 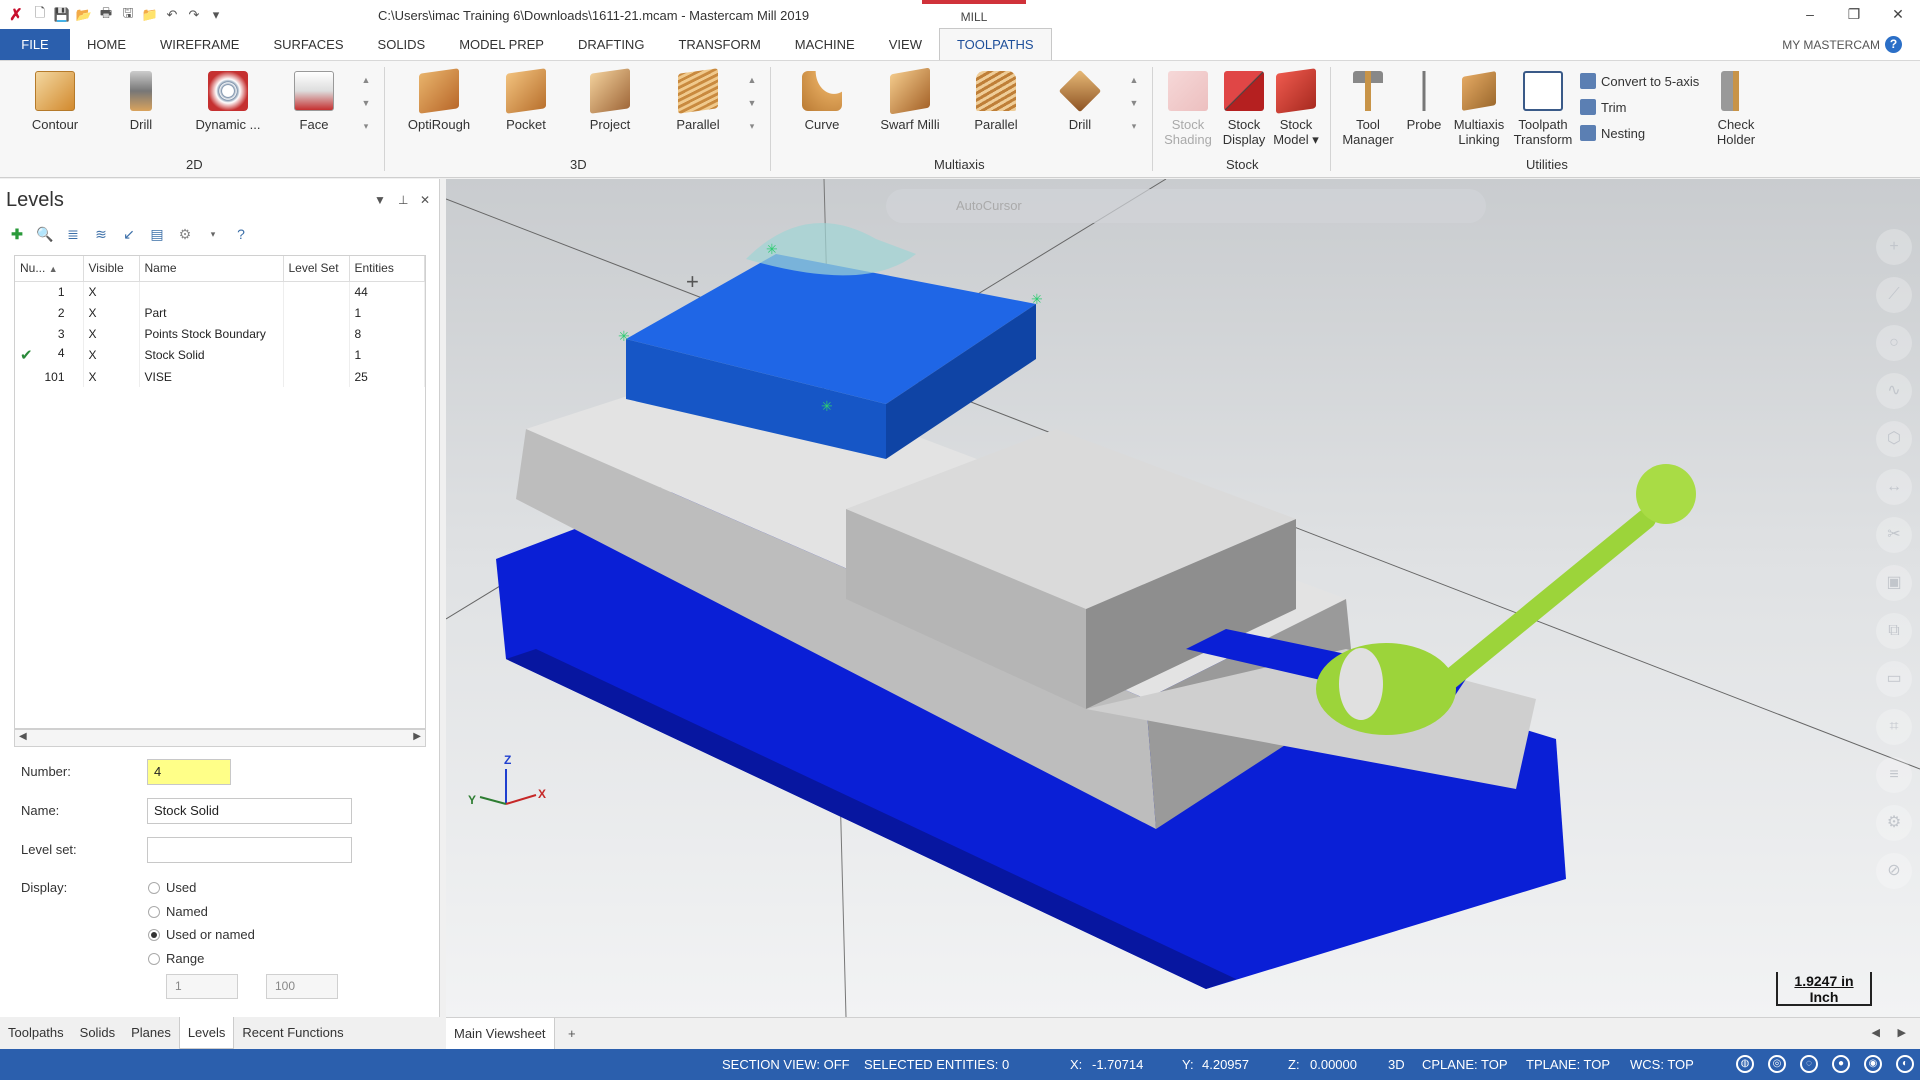 I want to click on drill-2d-button: Drill, so click(x=141, y=101).